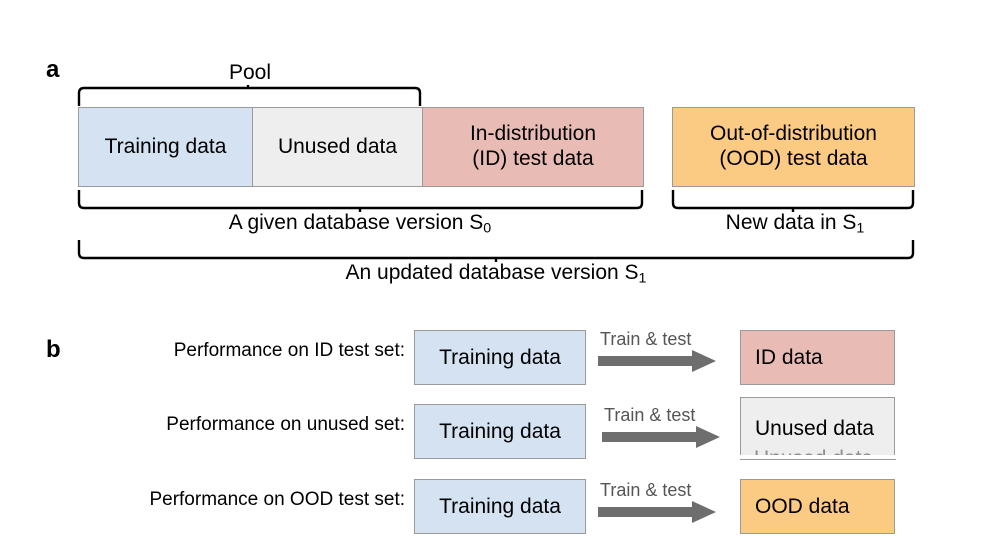  Describe the element at coordinates (793, 201) in the screenshot. I see `new-data-bracket` at that location.